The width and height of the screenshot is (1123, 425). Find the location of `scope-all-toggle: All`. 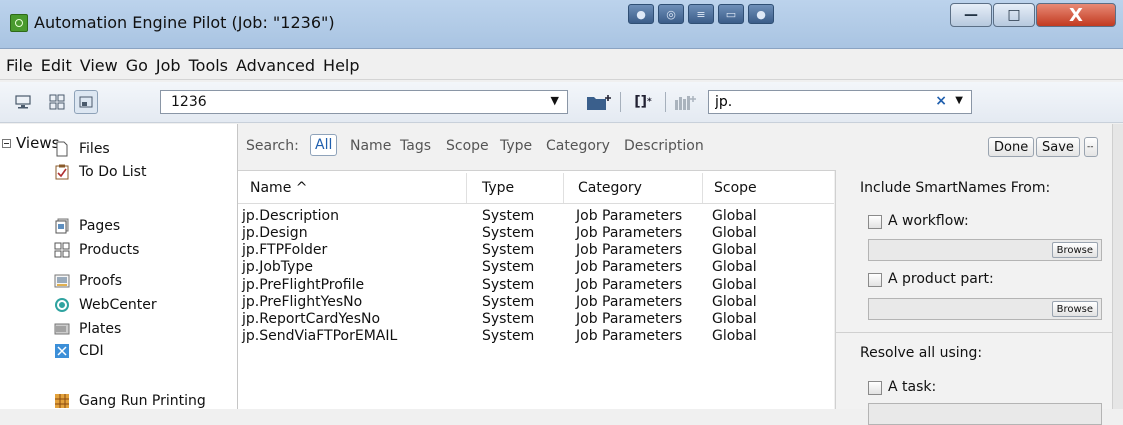

scope-all-toggle: All is located at coordinates (324, 145).